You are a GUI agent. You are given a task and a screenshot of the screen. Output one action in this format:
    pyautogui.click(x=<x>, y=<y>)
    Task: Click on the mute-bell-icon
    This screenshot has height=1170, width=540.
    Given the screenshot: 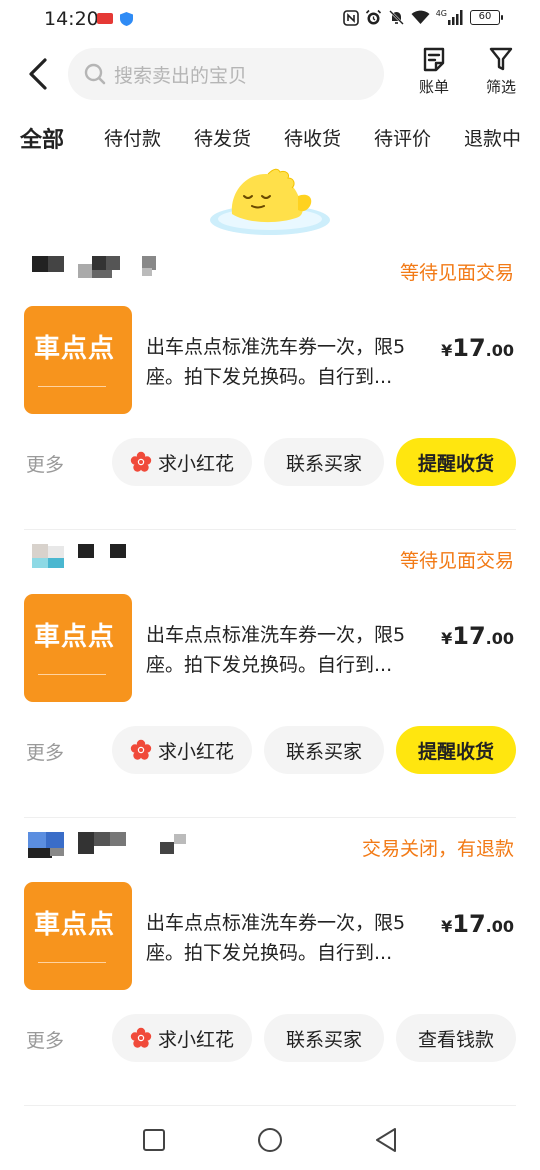 What is the action you would take?
    pyautogui.click(x=396, y=17)
    